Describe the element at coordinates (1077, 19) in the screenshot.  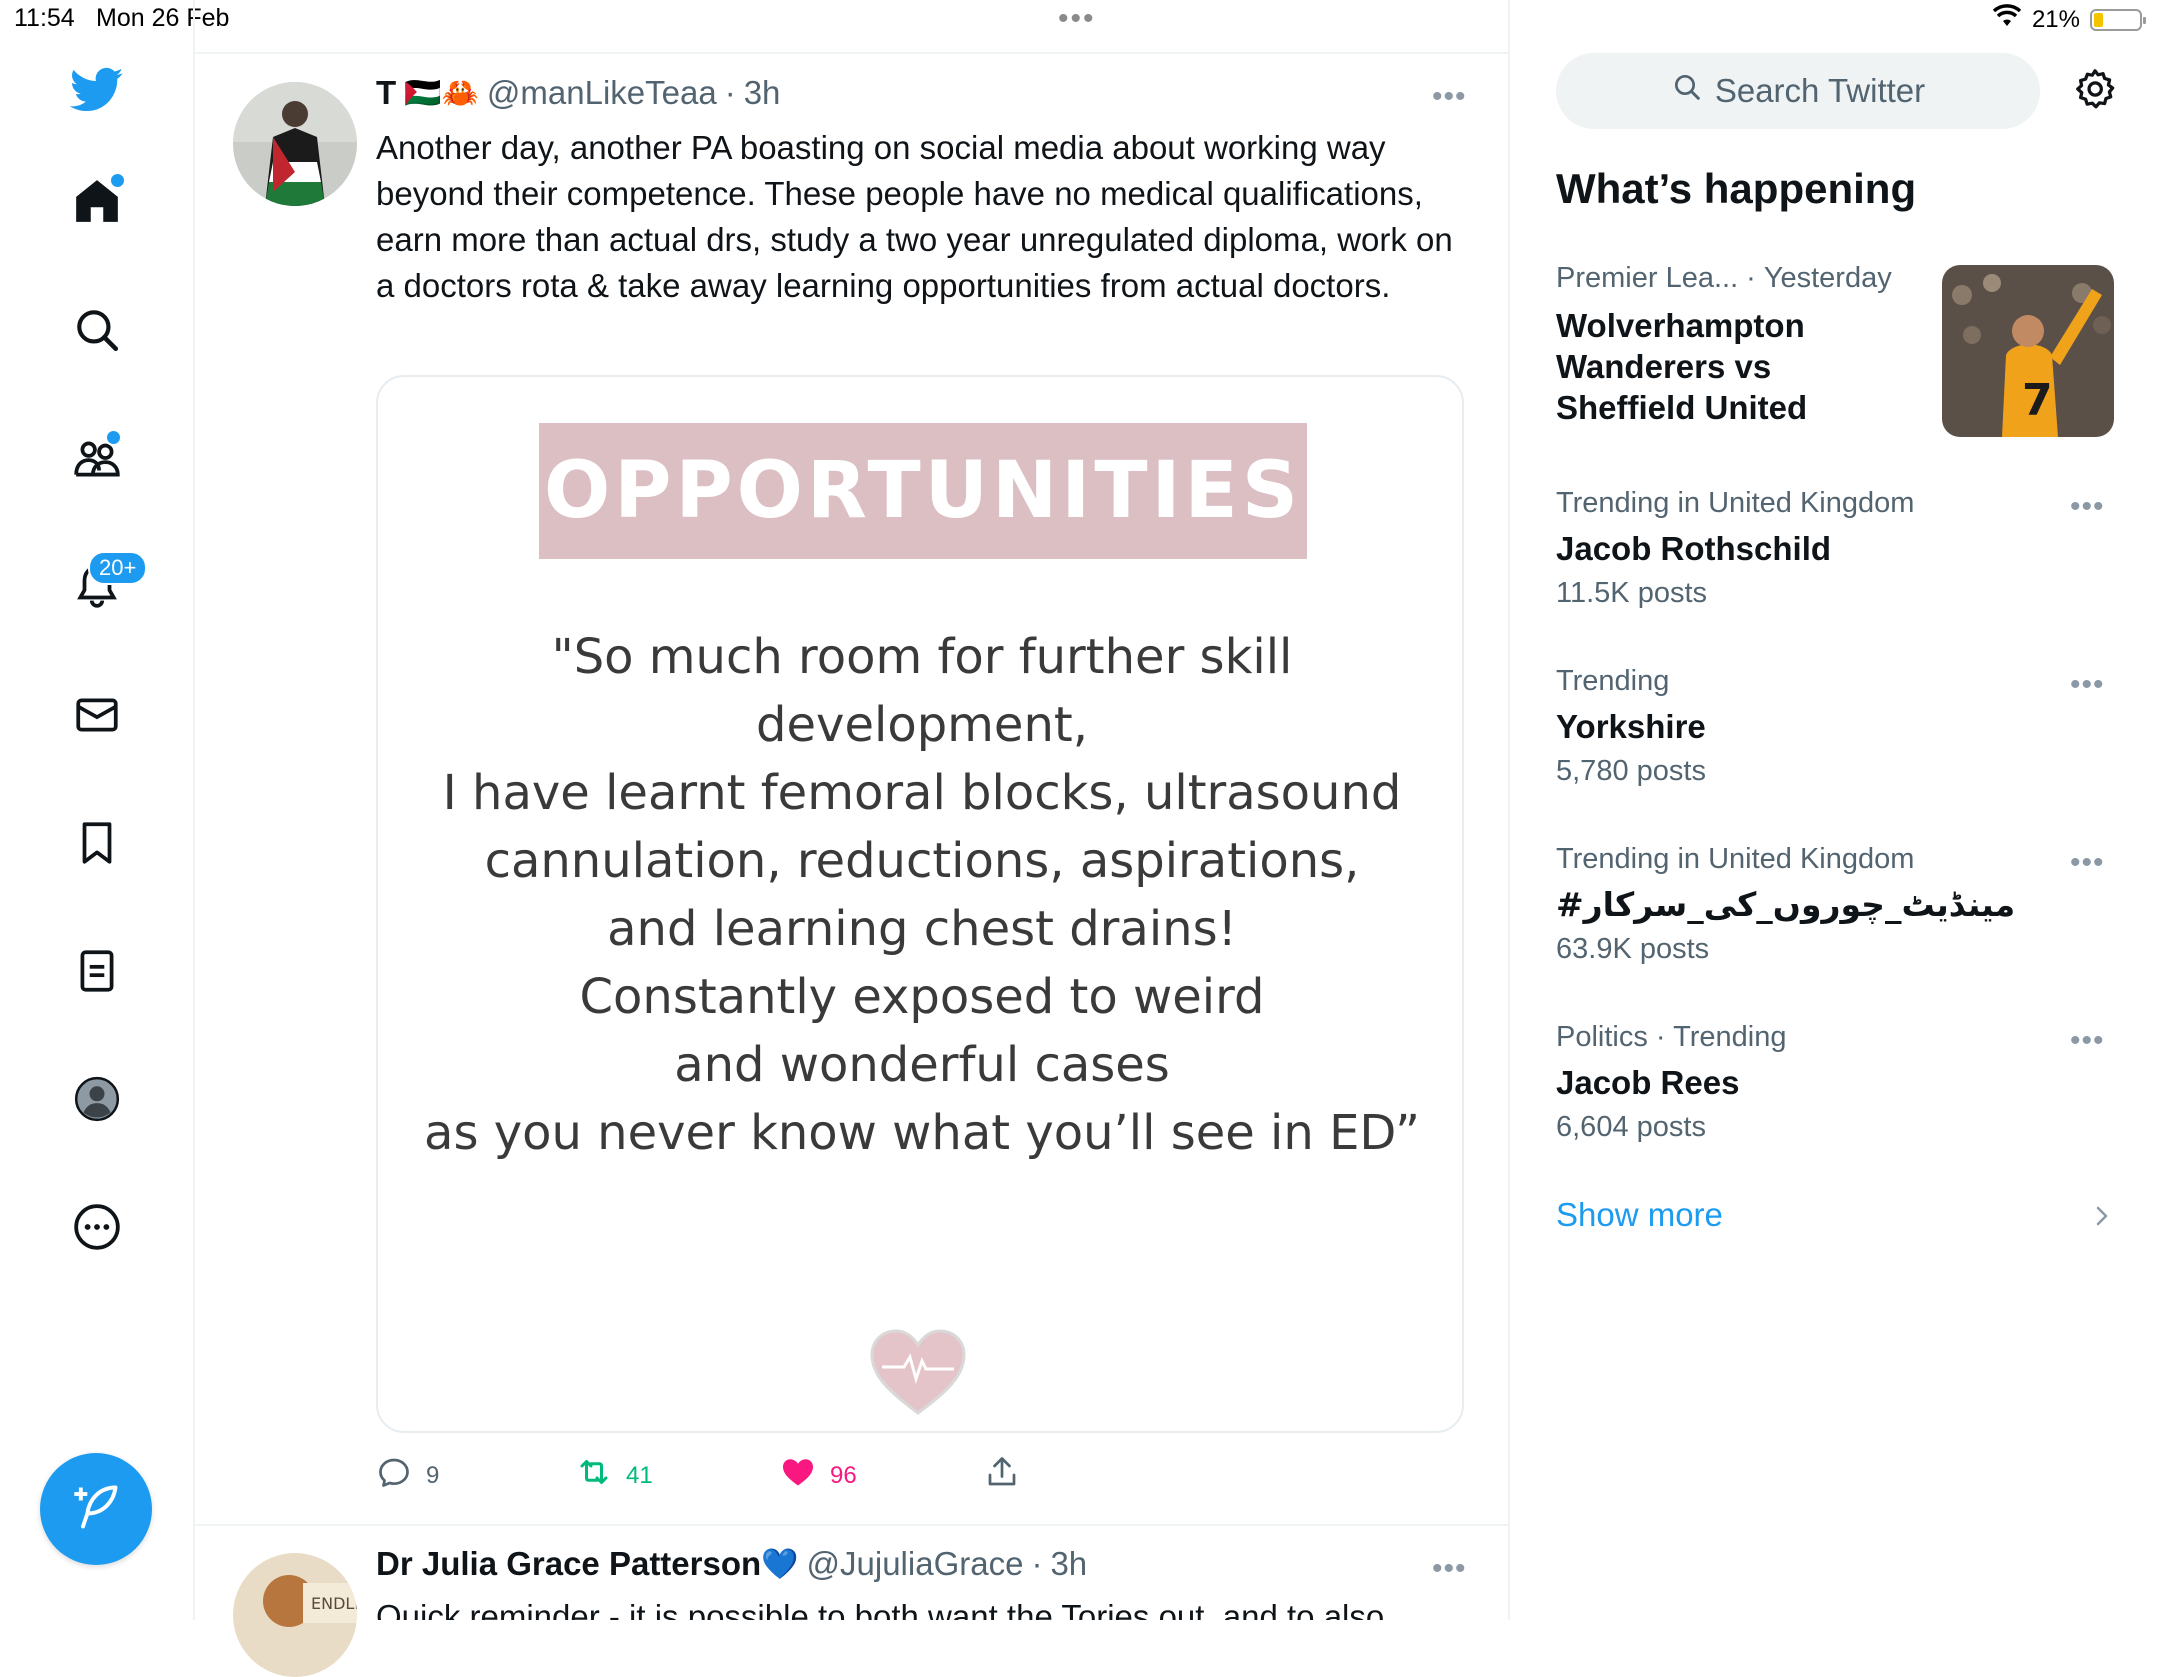
I see `multitasking-handle: •••` at that location.